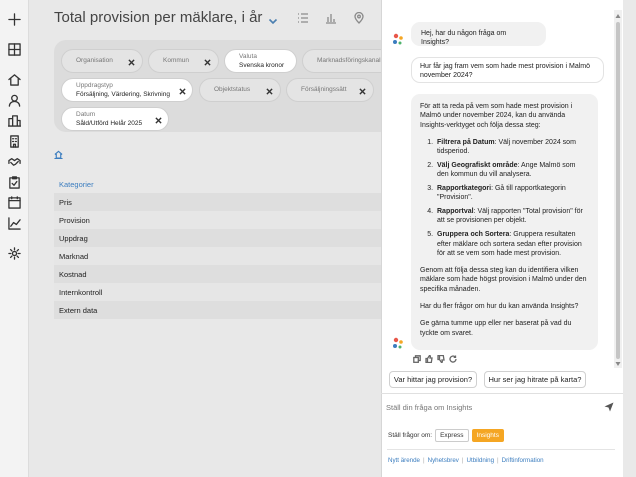 Image resolution: width=636 pixels, height=477 pixels. I want to click on message-actions, so click(435, 359).